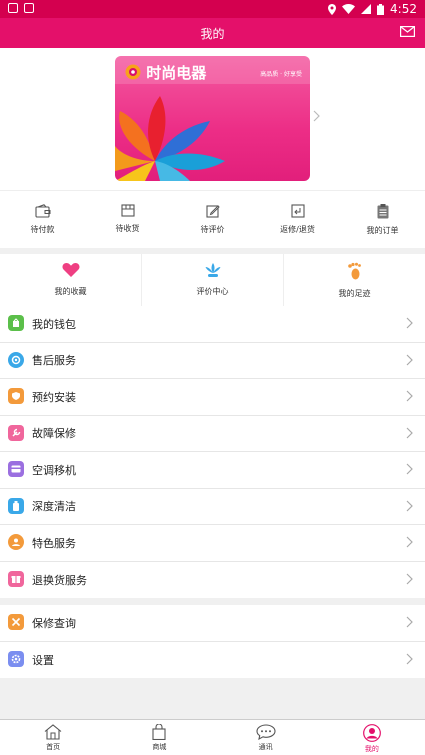 This screenshot has height=755, width=425. What do you see at coordinates (382, 211) in the screenshot?
I see `clipboard-icon` at bounding box center [382, 211].